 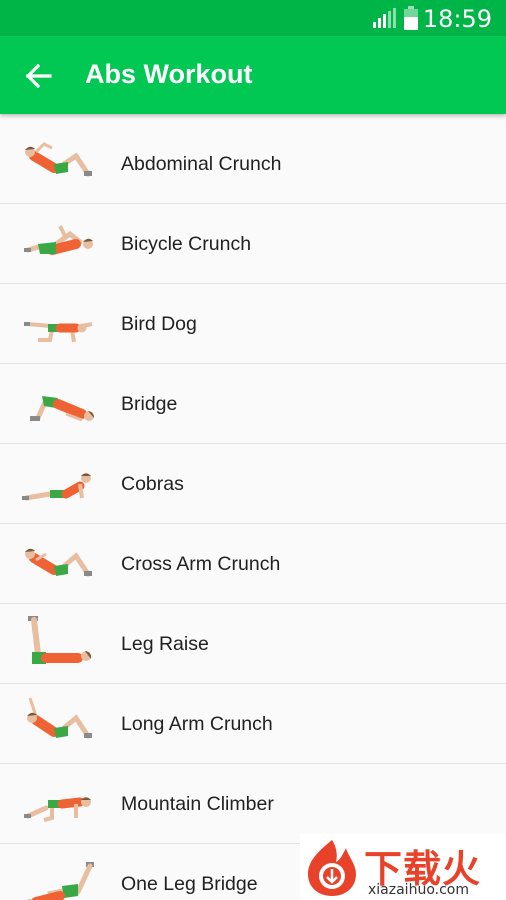 What do you see at coordinates (253, 404) in the screenshot?
I see `exercise-item-bridge: Bridge` at bounding box center [253, 404].